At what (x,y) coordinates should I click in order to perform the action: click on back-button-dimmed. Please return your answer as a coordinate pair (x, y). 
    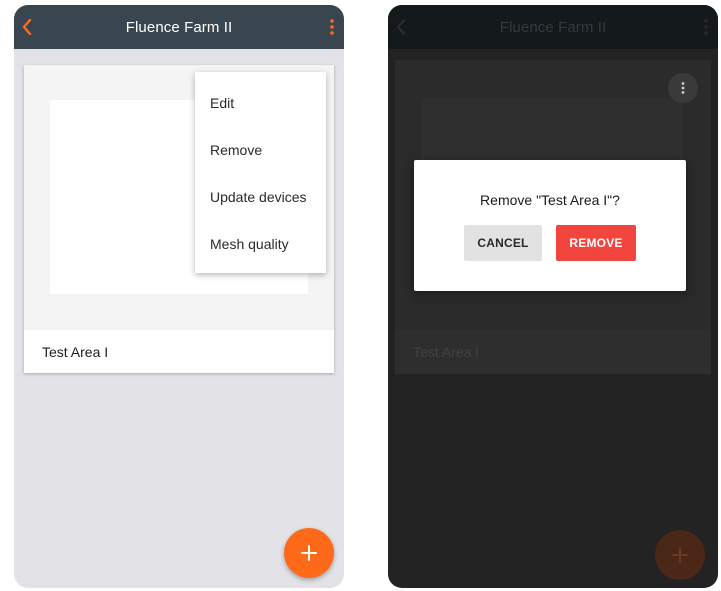
    Looking at the image, I should click on (401, 27).